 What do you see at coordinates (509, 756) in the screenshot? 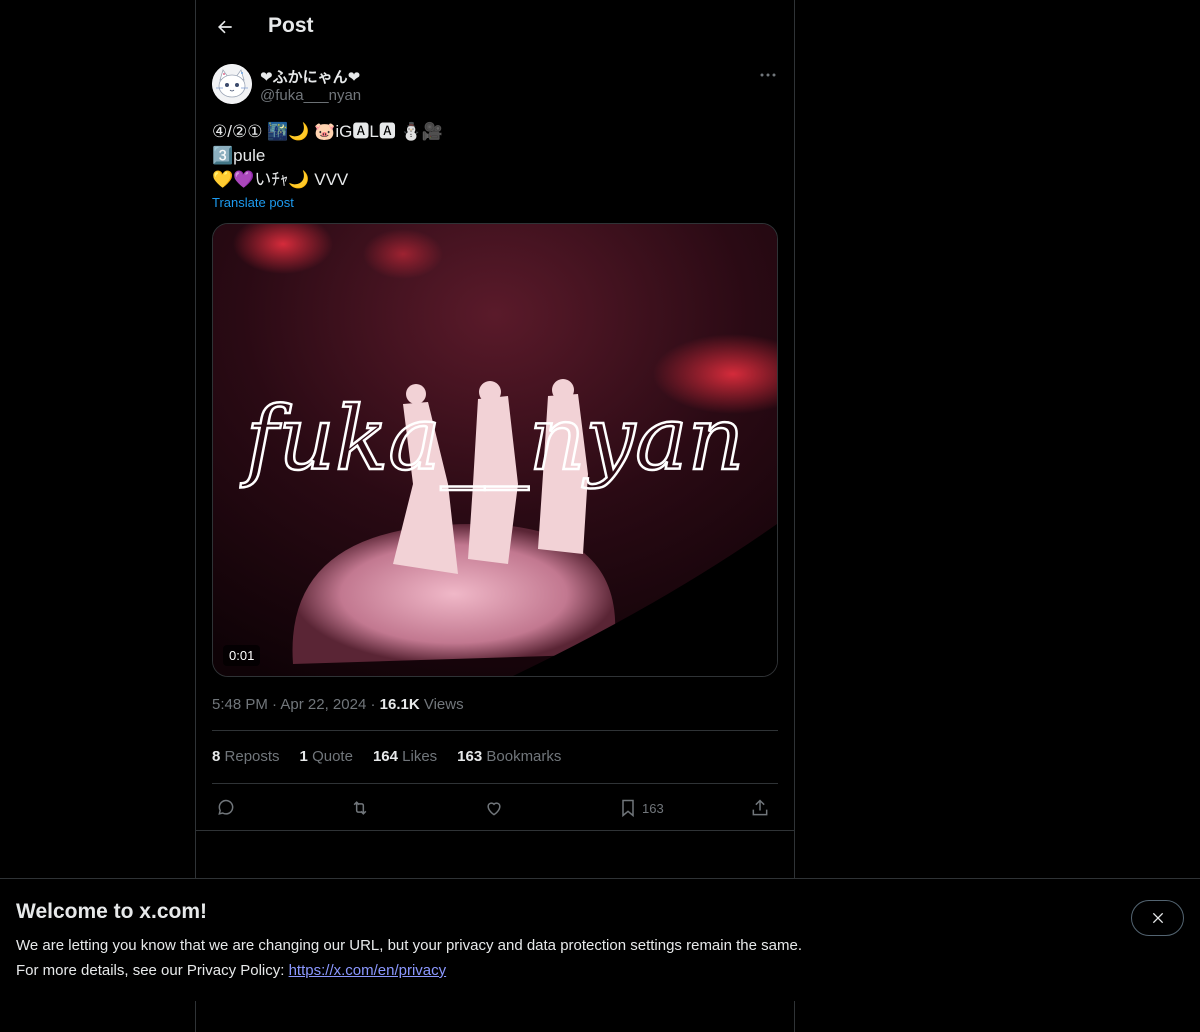
I see `bookmarks-stat: 163 Bookmarks` at bounding box center [509, 756].